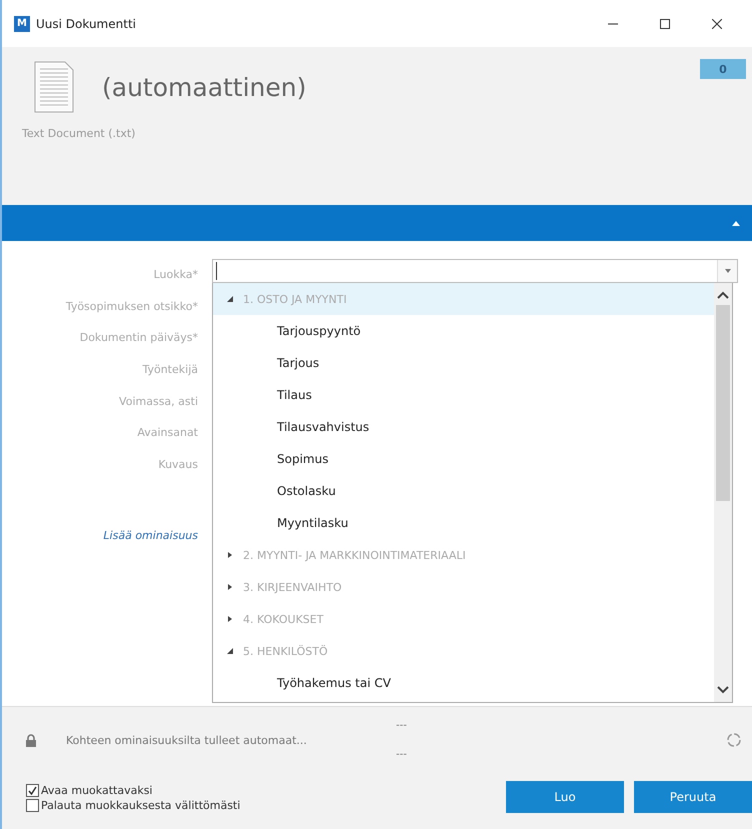 This screenshot has width=752, height=829. What do you see at coordinates (283, 619) in the screenshot?
I see `category-label: 4. KOKOUKSET` at bounding box center [283, 619].